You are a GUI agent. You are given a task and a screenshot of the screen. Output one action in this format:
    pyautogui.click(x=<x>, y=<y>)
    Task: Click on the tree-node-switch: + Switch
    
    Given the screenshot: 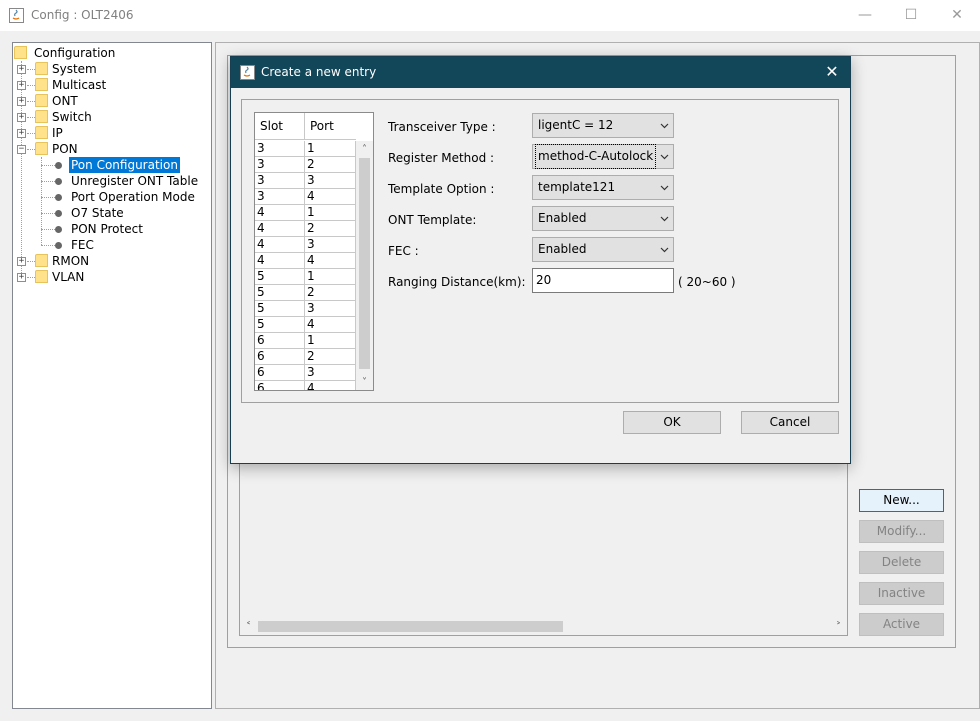 What is the action you would take?
    pyautogui.click(x=108, y=117)
    